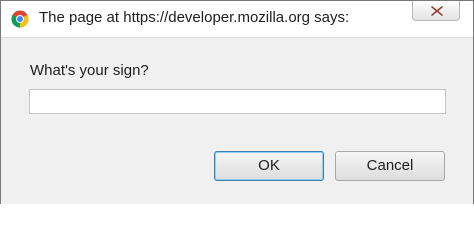 The image size is (474, 240). Describe the element at coordinates (20, 19) in the screenshot. I see `chrome-icon` at that location.